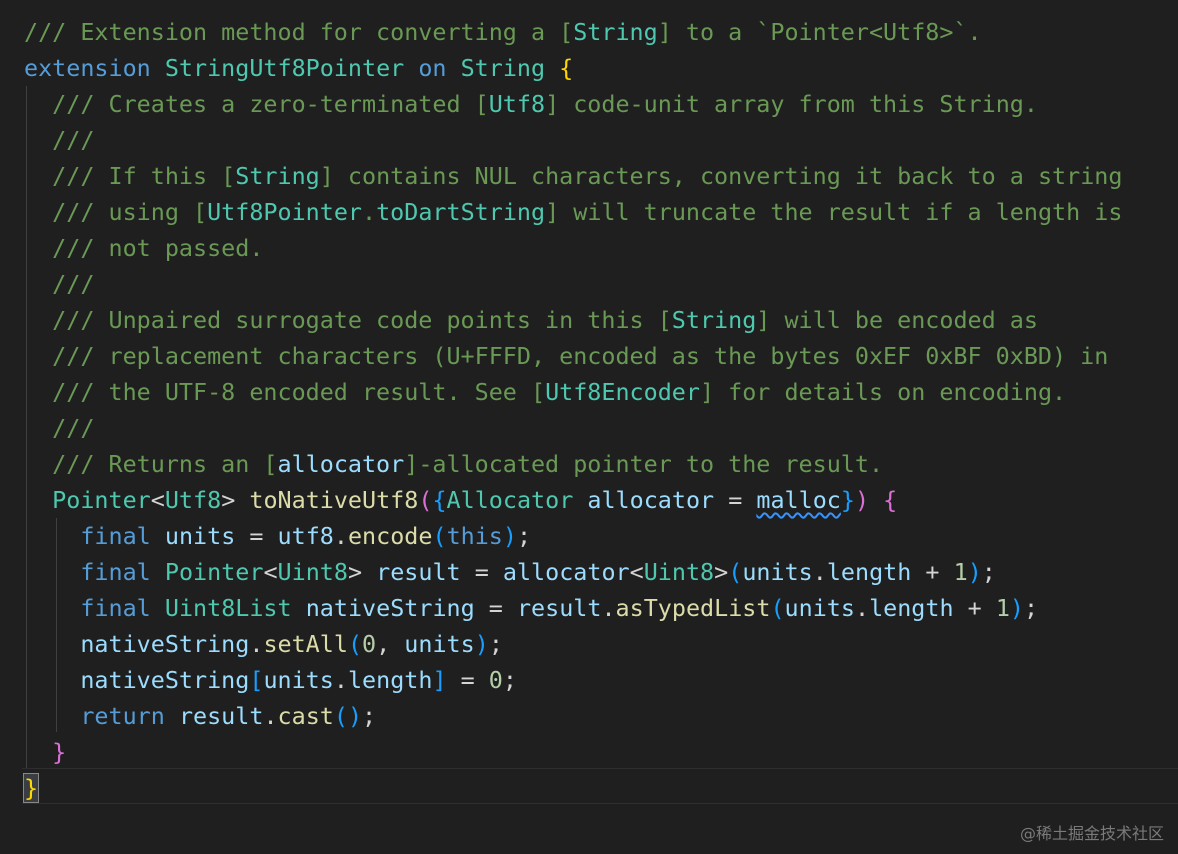  Describe the element at coordinates (791, 104) in the screenshot. I see `code-token-comment: ] code-unit array from this String.` at that location.